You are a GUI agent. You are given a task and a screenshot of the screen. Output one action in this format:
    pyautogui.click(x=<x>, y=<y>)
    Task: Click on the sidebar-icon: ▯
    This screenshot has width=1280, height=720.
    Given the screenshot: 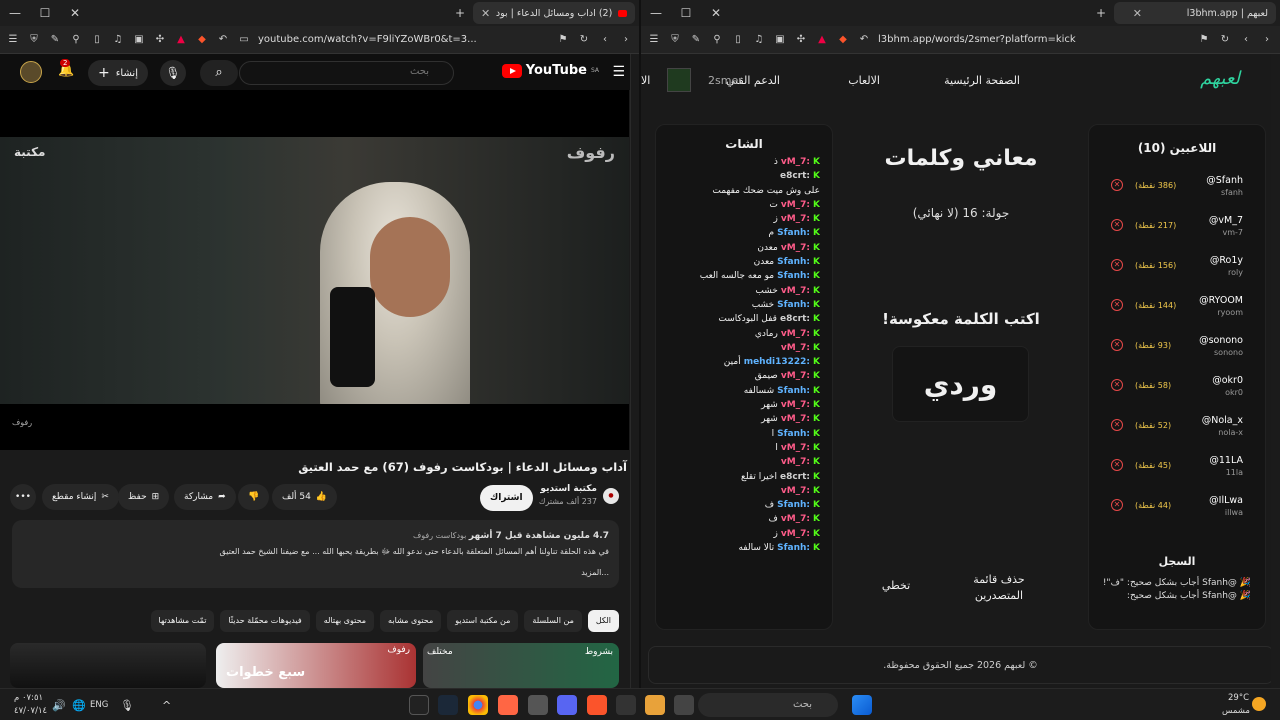 What is the action you would take?
    pyautogui.click(x=738, y=40)
    